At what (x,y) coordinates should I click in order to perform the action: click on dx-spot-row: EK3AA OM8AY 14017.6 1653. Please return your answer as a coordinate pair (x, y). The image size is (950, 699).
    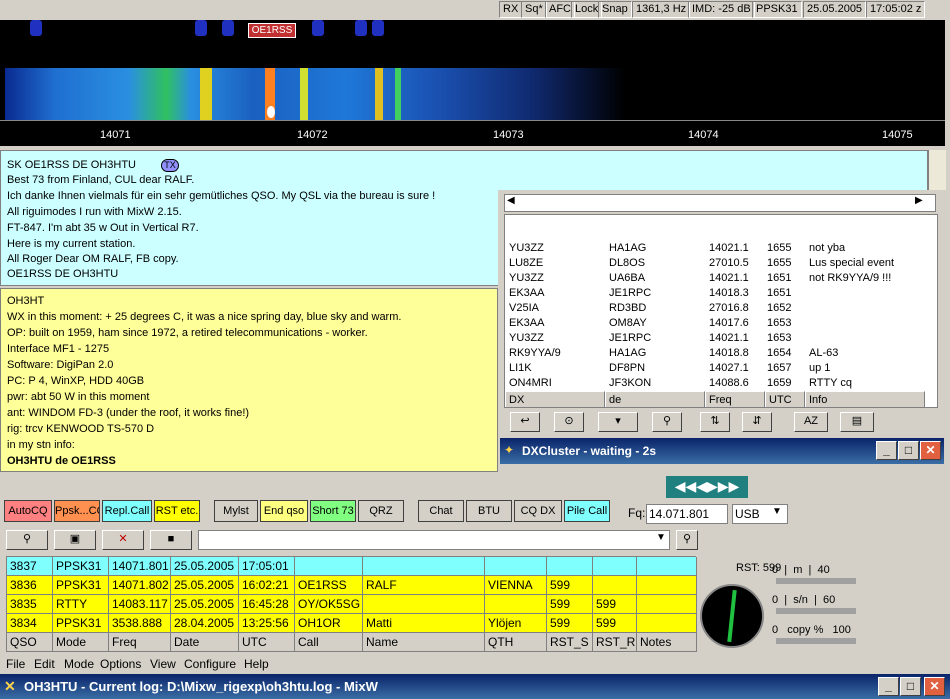
    Looking at the image, I should click on (715, 324).